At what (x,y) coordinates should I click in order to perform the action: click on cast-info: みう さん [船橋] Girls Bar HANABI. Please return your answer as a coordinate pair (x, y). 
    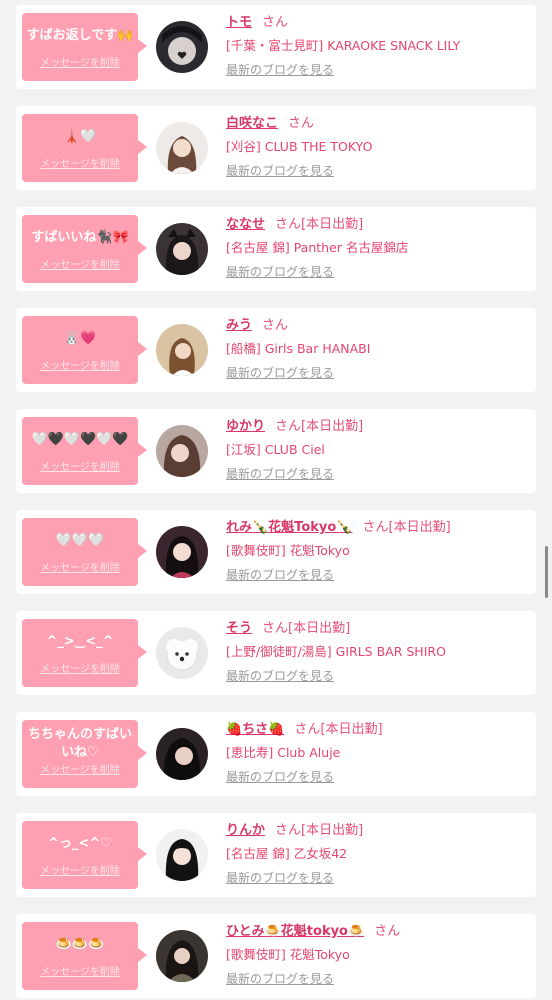
    Looking at the image, I should click on (378, 337).